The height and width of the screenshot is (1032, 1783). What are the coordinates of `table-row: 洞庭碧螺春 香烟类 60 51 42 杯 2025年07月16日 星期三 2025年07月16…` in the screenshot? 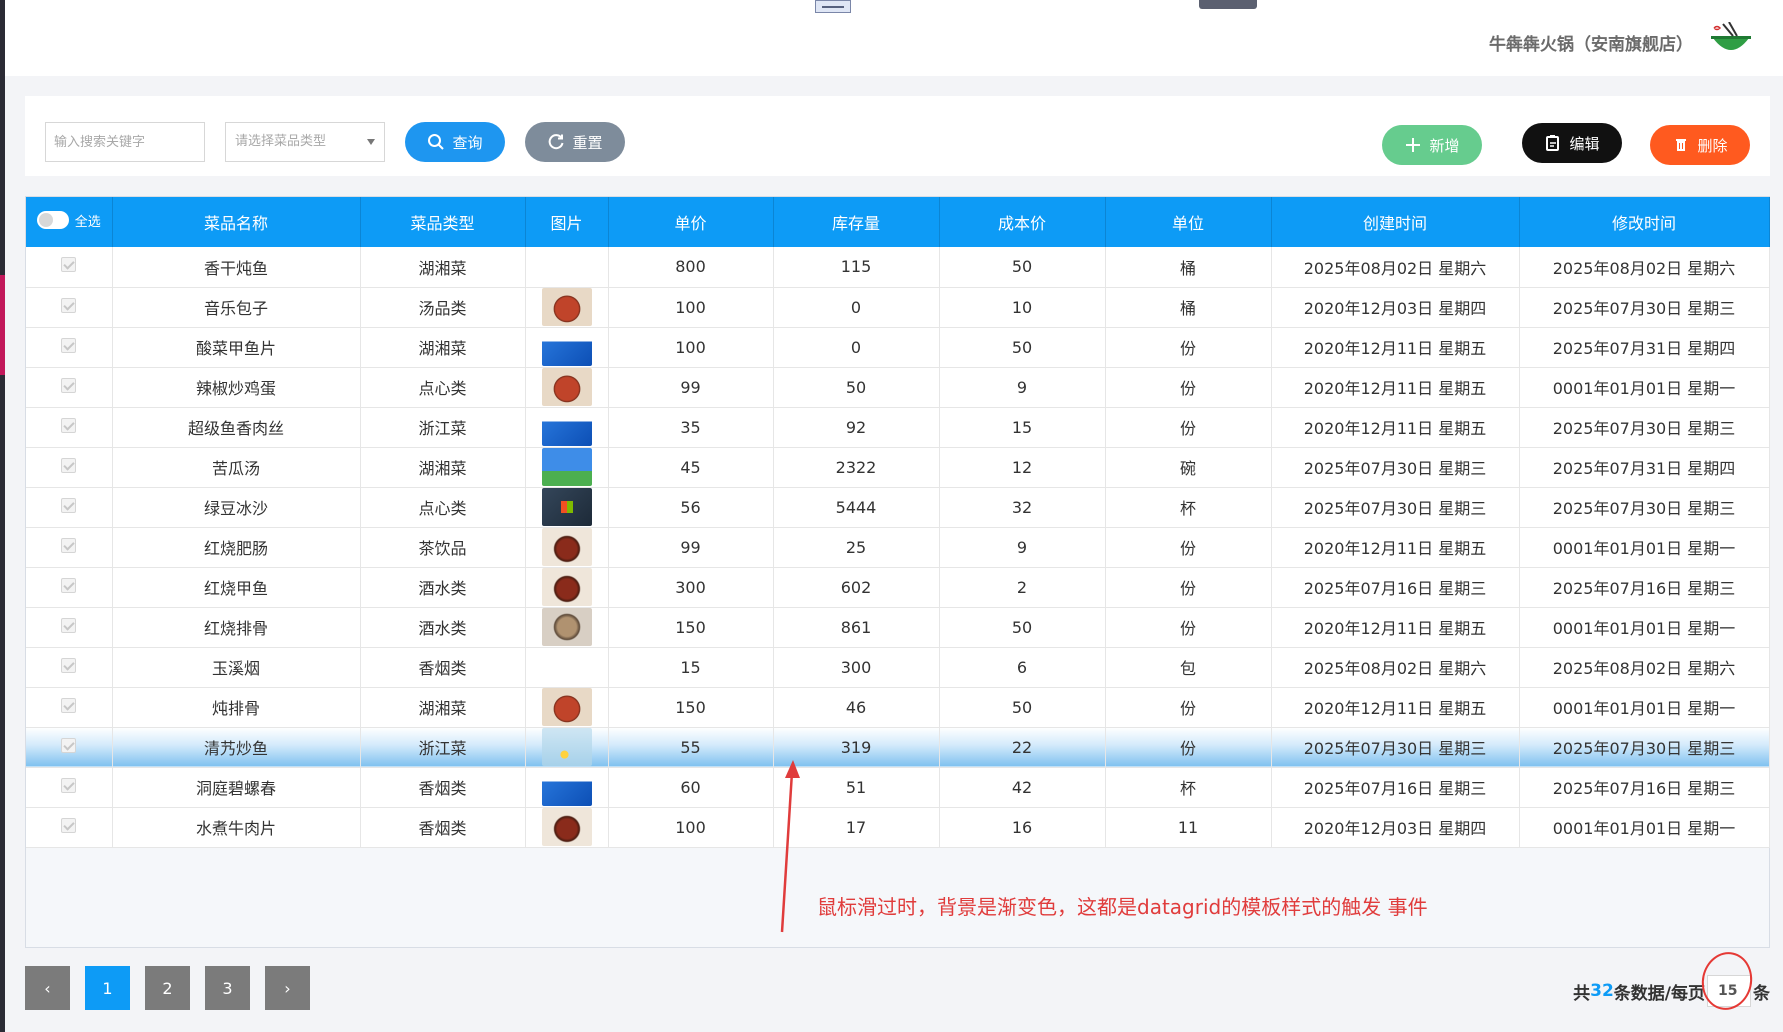 It's located at (898, 787).